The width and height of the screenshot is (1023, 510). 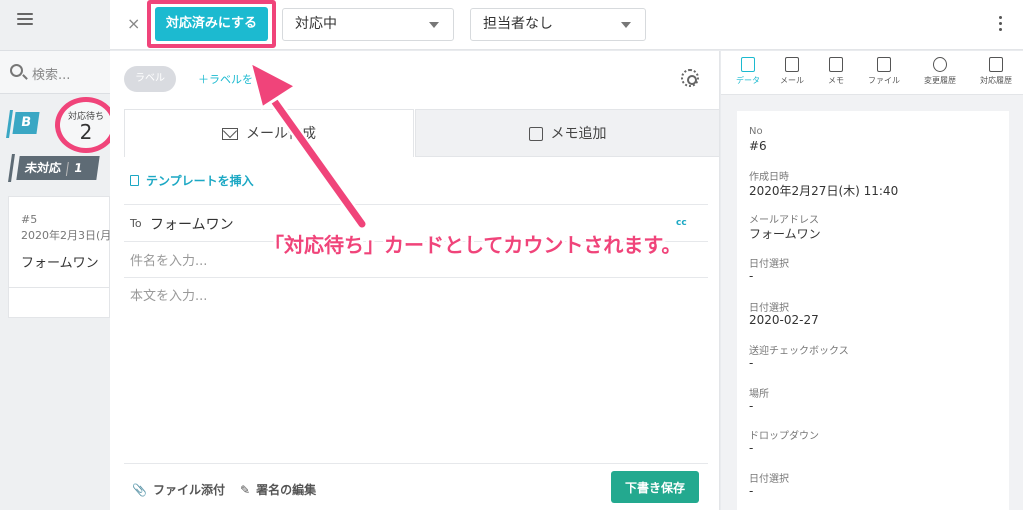 I want to click on annotation-callout: 「対応待ち」カードとしてカウントされます。, so click(x=473, y=245).